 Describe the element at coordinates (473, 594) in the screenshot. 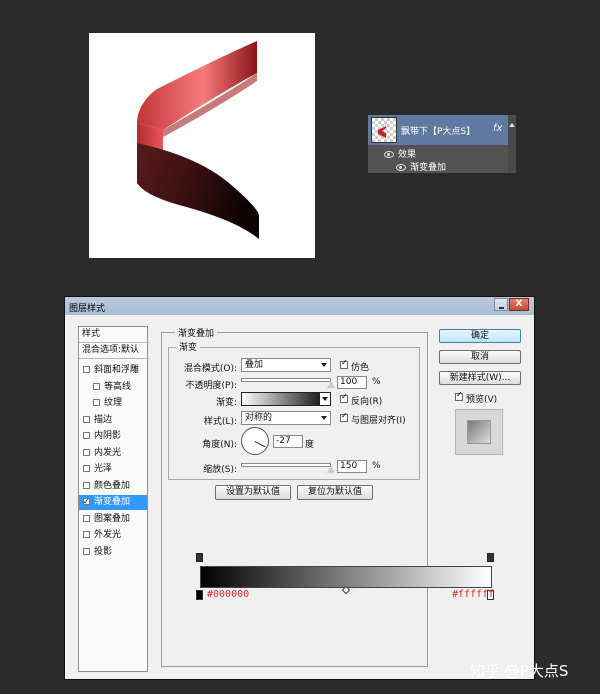

I see `end-color-hex: #ffffff` at that location.